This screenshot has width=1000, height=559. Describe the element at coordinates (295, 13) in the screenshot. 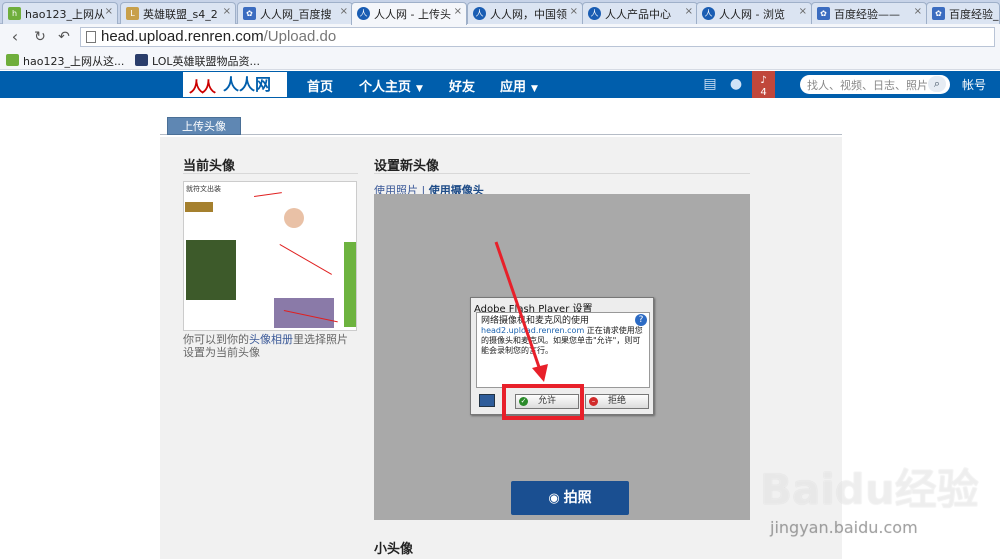

I see `browser-tab: ✿ 人人网_百度搜 ×` at that location.